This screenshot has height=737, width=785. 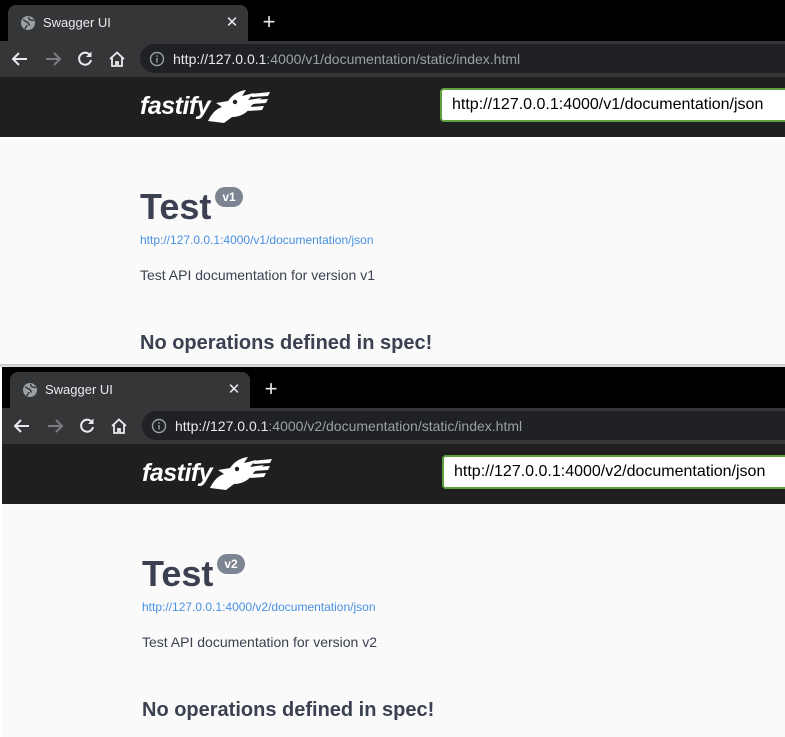 What do you see at coordinates (231, 564) in the screenshot?
I see `version-badge: v2` at bounding box center [231, 564].